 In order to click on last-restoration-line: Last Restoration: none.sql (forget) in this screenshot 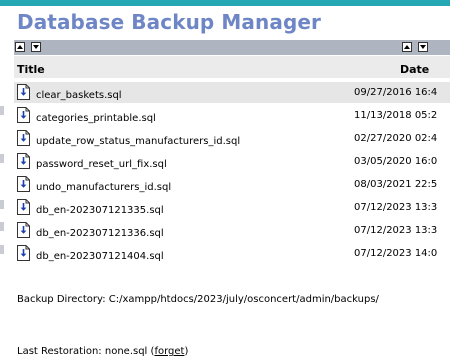, I will do `click(102, 351)`.